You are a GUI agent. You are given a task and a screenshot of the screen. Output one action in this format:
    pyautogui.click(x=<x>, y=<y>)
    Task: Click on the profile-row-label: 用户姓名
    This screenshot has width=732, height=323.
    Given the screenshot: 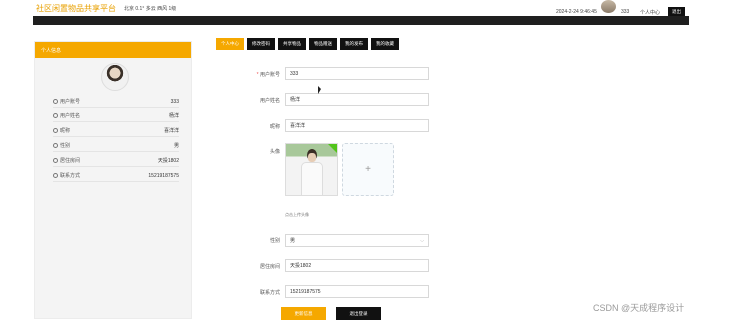 What is the action you would take?
    pyautogui.click(x=70, y=116)
    